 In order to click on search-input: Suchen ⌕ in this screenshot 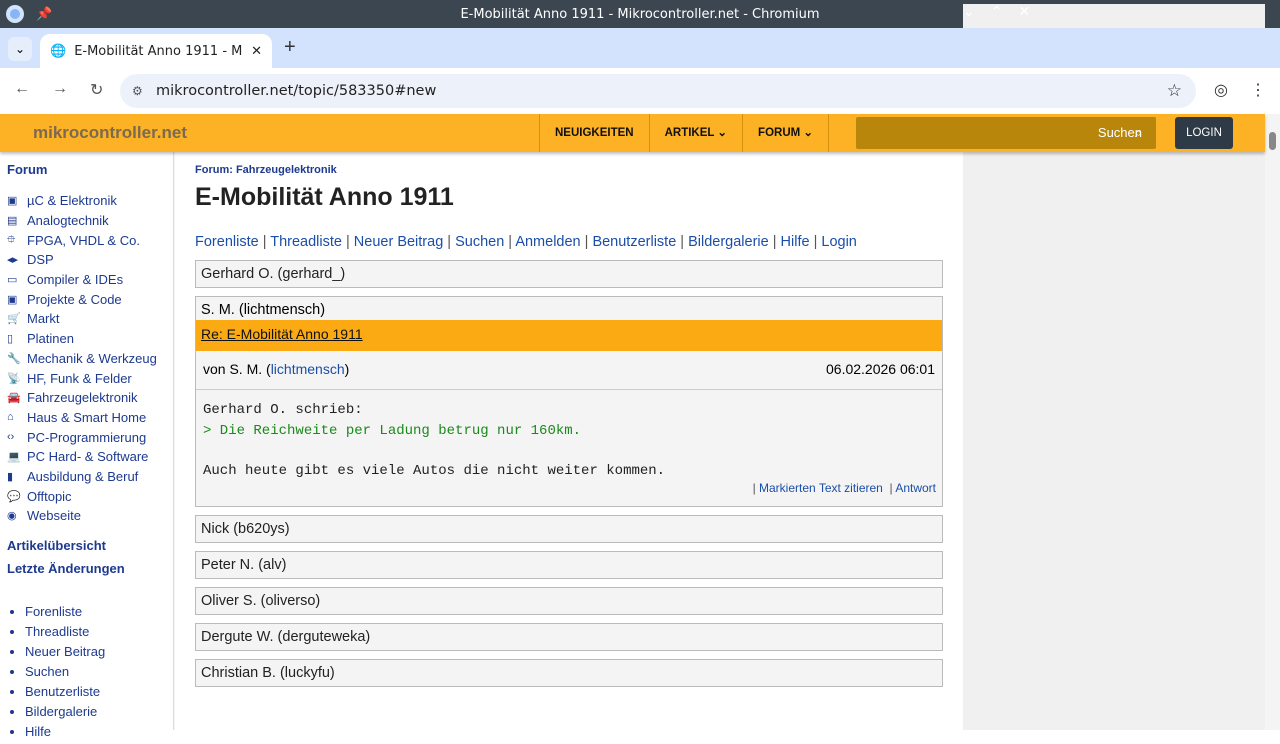, I will do `click(1006, 133)`.